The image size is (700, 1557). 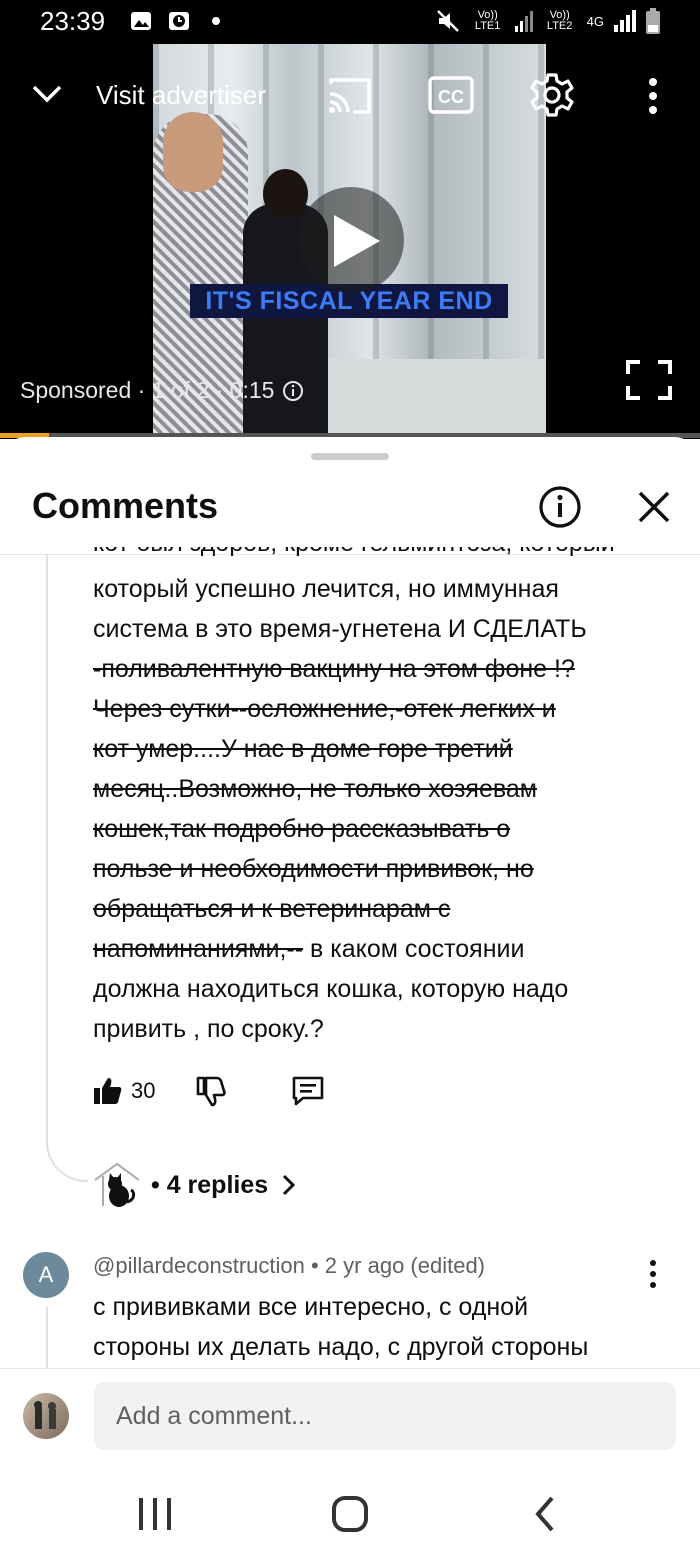 What do you see at coordinates (560, 507) in the screenshot?
I see `info-icon` at bounding box center [560, 507].